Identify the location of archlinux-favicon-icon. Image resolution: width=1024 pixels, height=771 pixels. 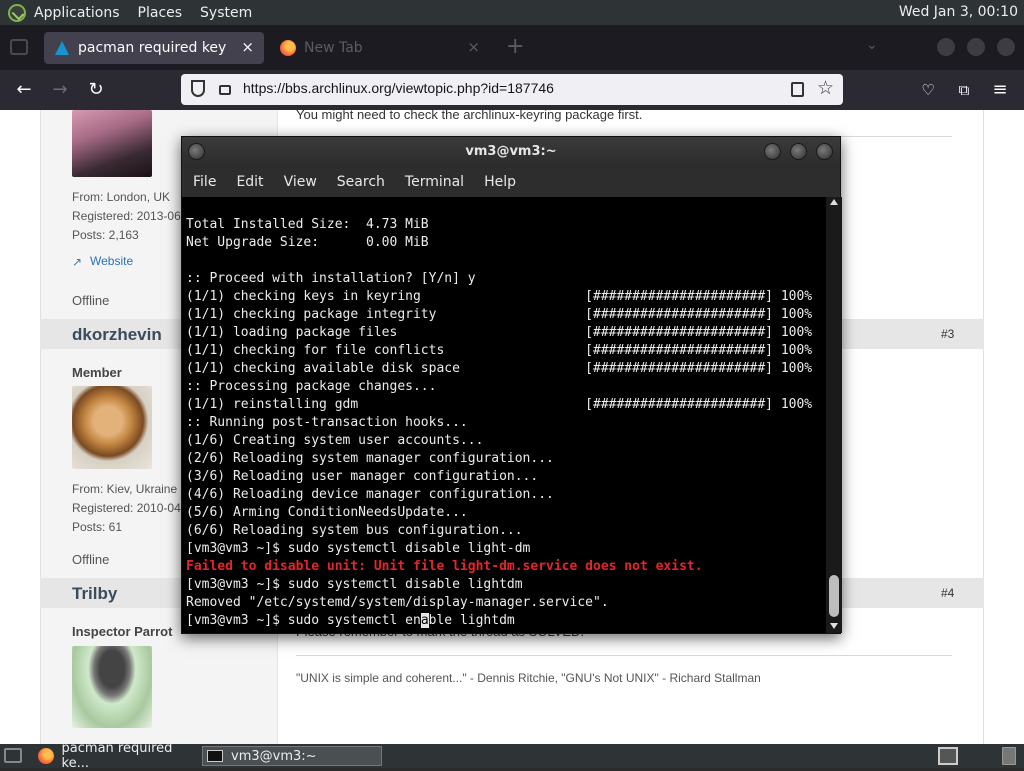
(62, 48).